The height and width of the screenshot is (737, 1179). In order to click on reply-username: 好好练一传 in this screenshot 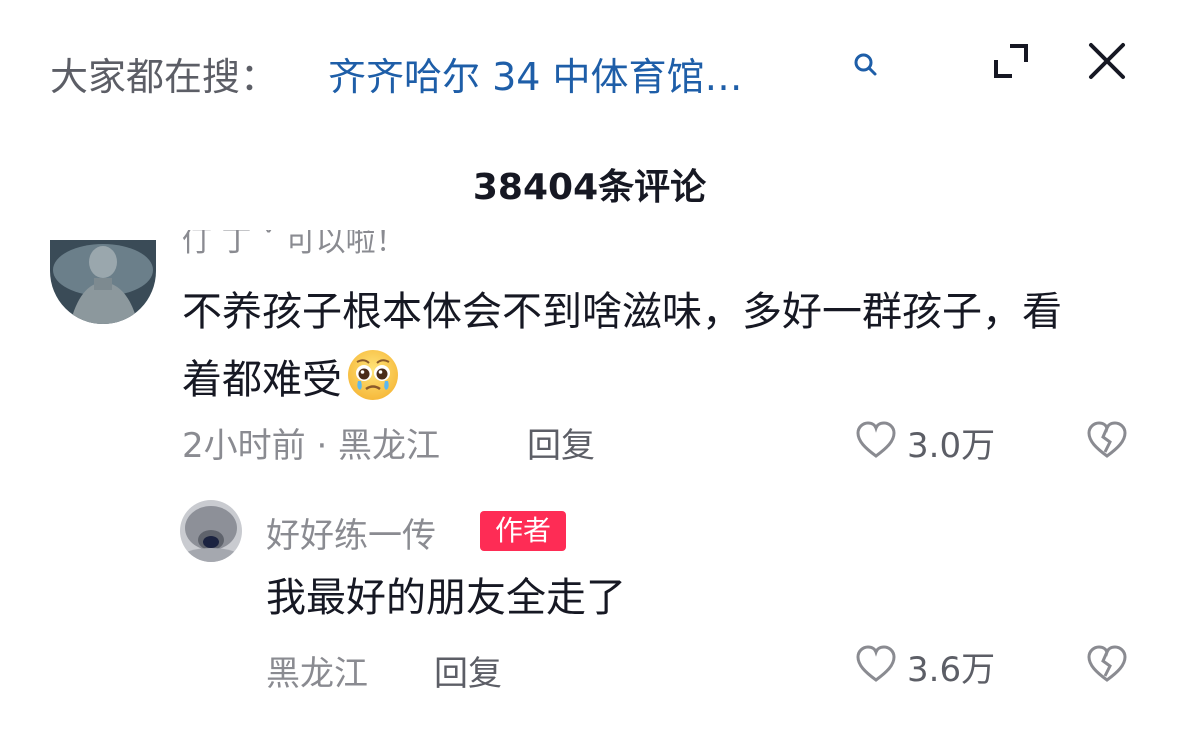, I will do `click(351, 532)`.